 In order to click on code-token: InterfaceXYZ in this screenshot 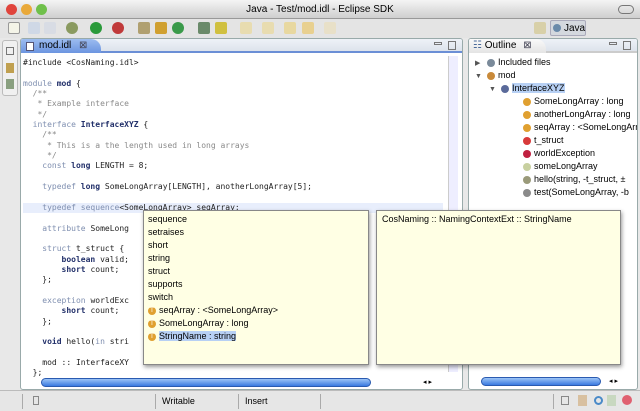, I will do `click(107, 125)`.